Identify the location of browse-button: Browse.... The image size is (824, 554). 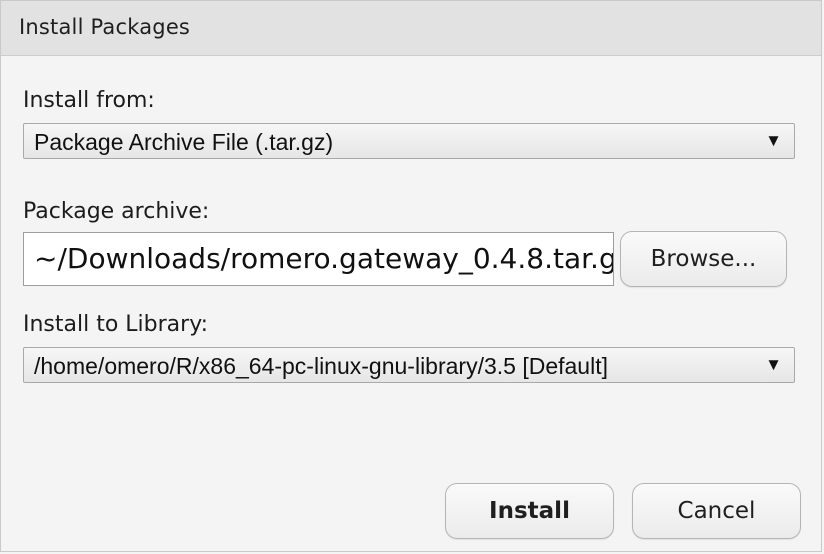
(703, 259).